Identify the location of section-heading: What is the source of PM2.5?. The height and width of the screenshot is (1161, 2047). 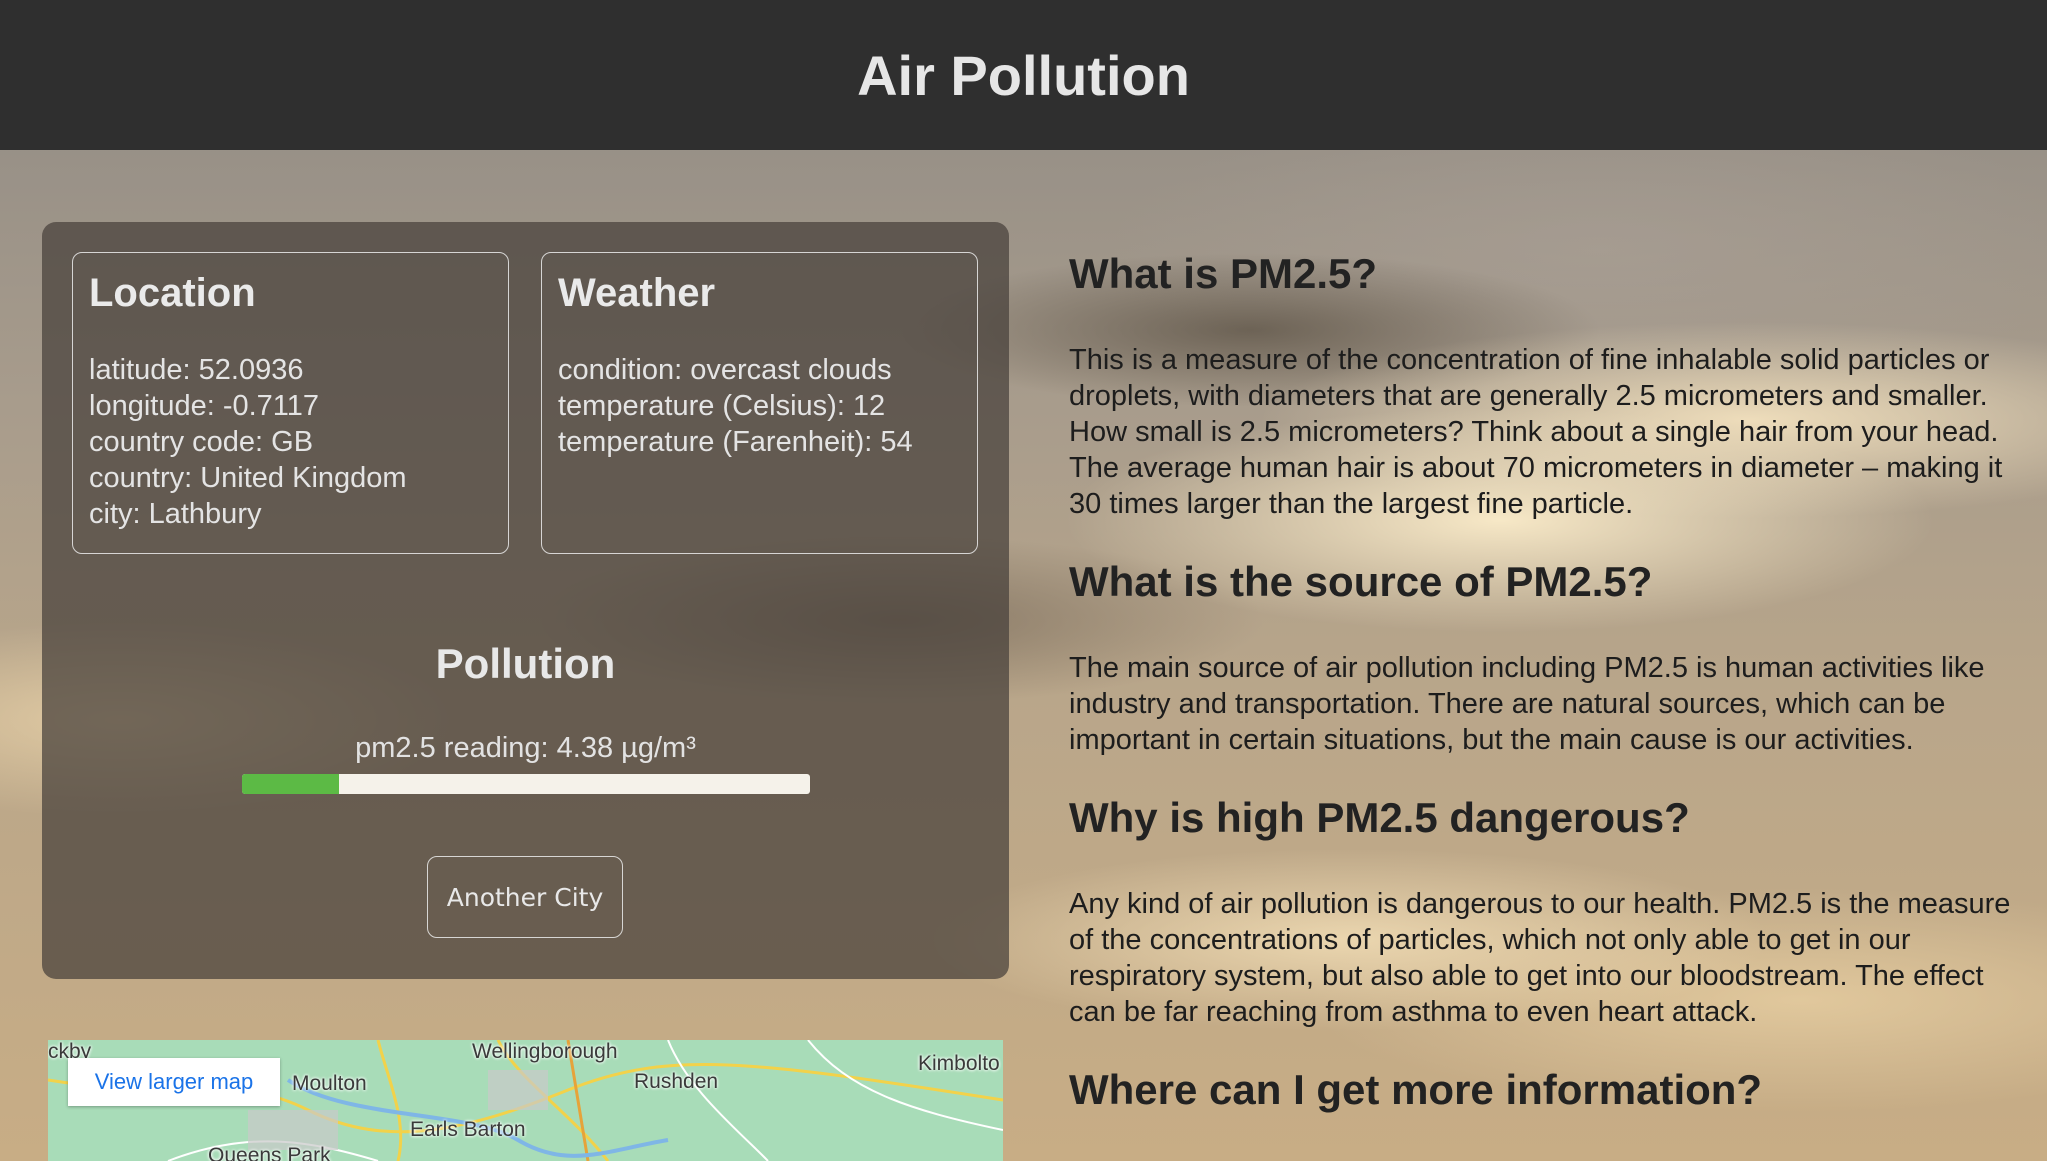
(1361, 581).